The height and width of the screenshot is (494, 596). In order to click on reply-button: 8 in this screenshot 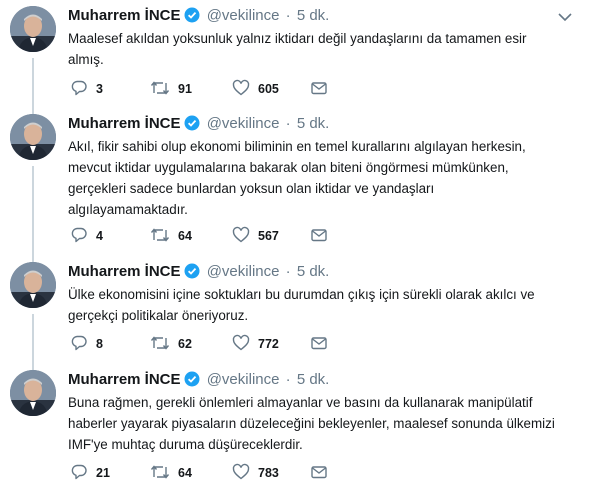, I will do `click(86, 344)`.